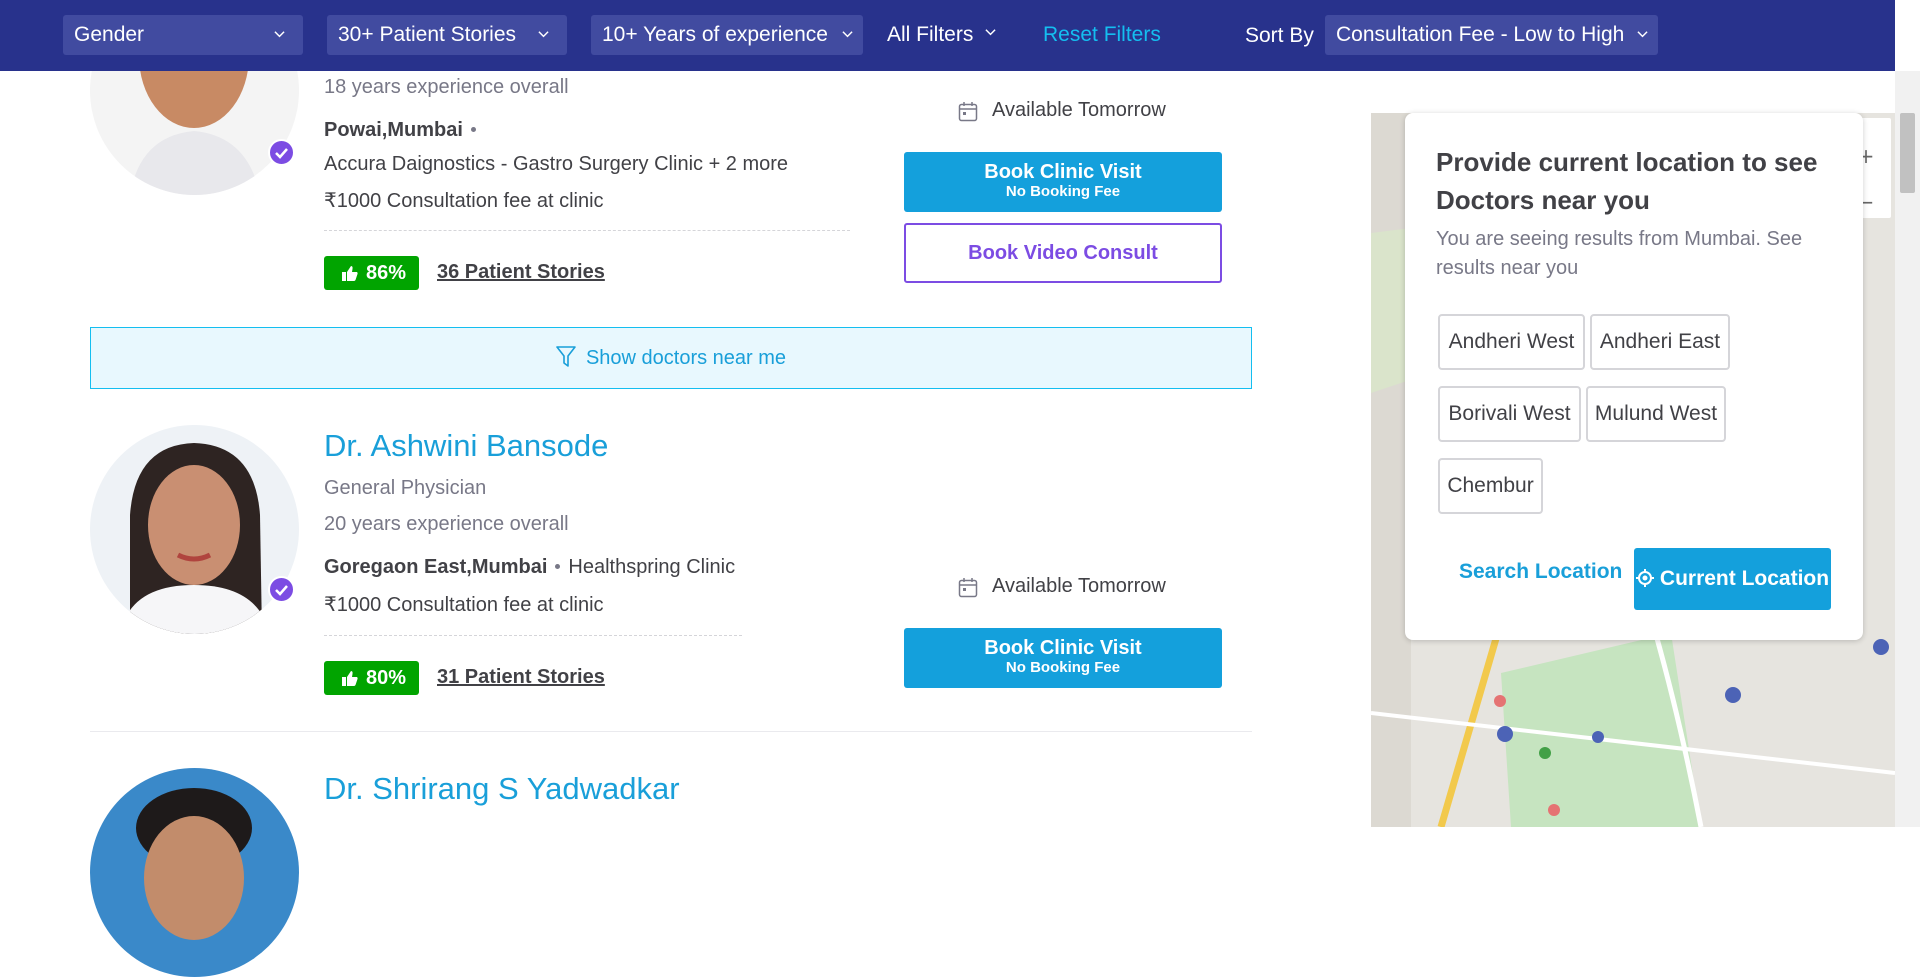 The height and width of the screenshot is (977, 1920). What do you see at coordinates (651, 567) in the screenshot?
I see `doctor-clinic: Healthspring Clinic` at bounding box center [651, 567].